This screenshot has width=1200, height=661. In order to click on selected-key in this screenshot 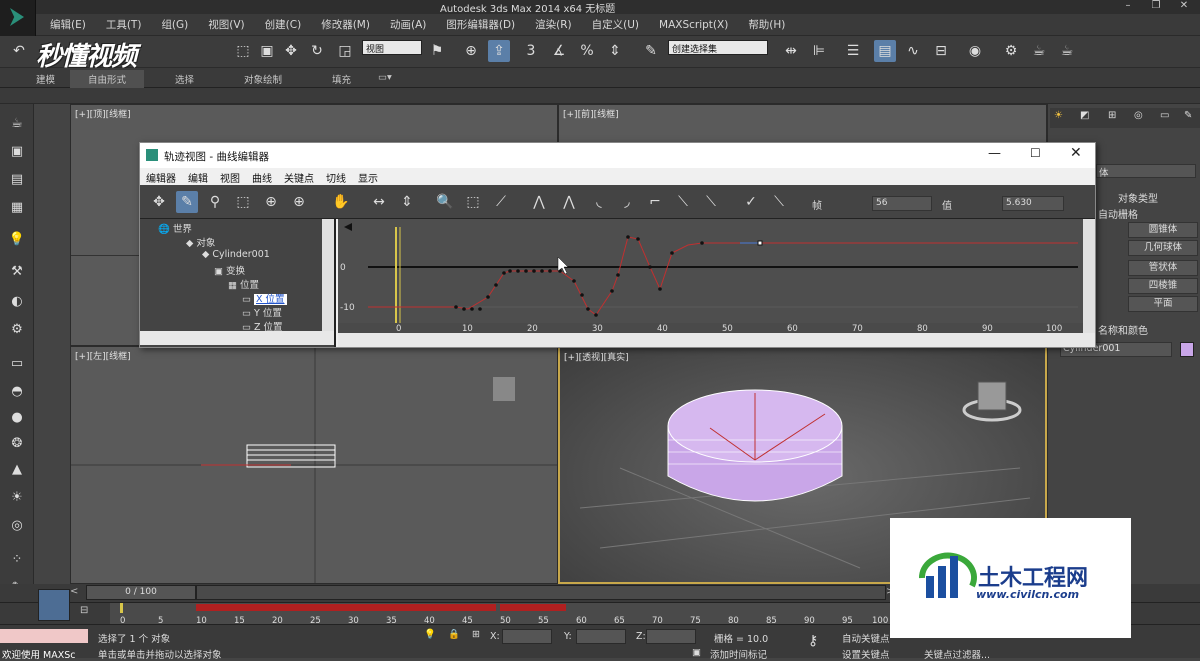, I will do `click(760, 243)`.